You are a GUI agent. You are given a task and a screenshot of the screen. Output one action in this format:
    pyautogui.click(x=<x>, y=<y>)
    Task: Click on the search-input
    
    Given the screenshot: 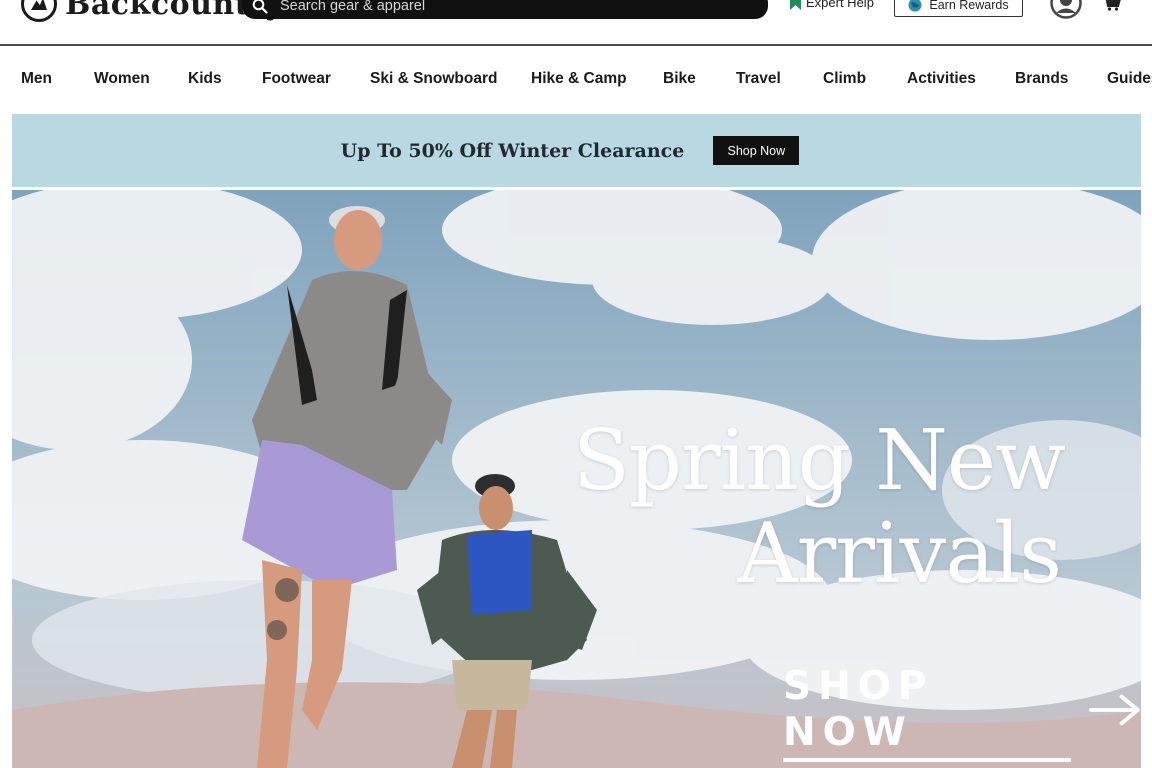 What is the action you would take?
    pyautogui.click(x=500, y=7)
    